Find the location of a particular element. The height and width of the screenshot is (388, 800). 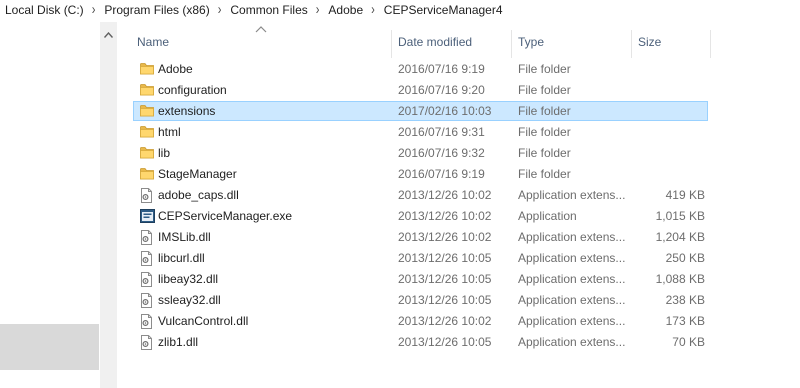

navigation-pane is located at coordinates (50, 205).